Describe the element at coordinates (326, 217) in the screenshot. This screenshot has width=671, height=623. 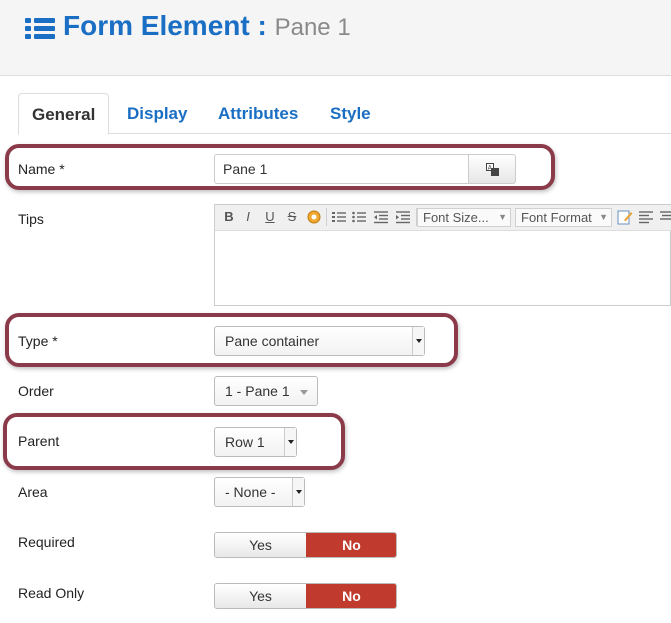
I see `toolbar-separator` at that location.